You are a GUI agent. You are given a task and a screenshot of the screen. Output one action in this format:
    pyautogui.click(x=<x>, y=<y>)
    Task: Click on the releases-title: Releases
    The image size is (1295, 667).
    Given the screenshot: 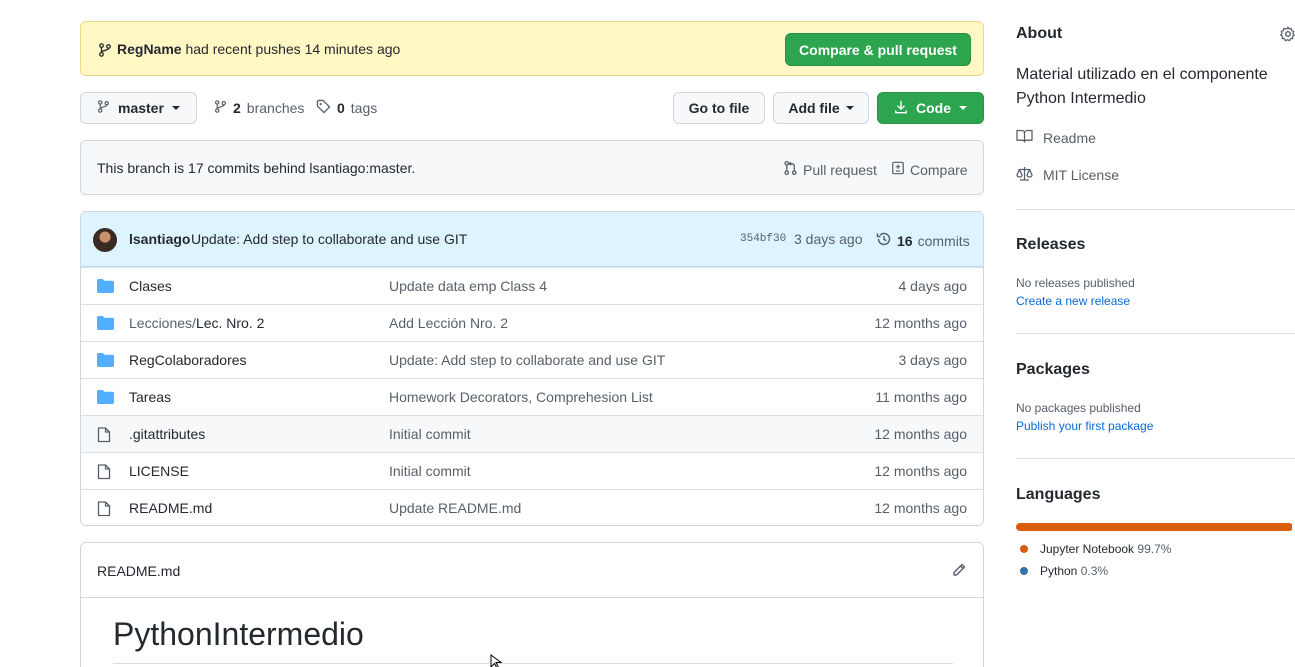 What is the action you would take?
    pyautogui.click(x=1050, y=245)
    